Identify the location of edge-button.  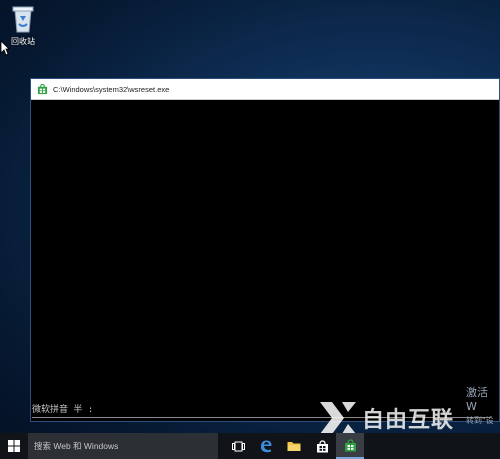
(266, 446).